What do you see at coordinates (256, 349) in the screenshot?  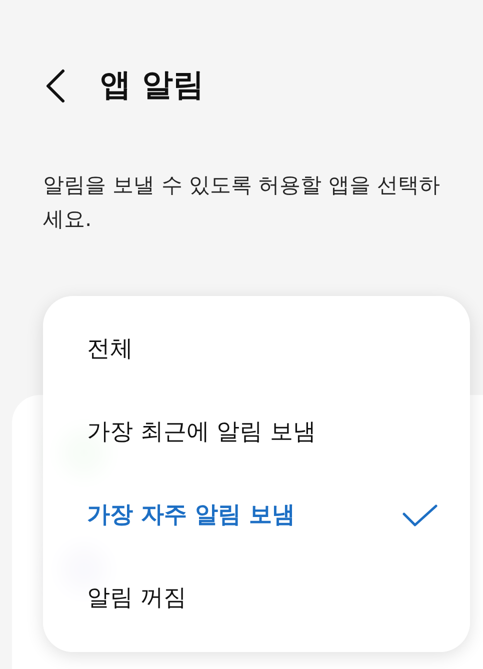 I see `menu-item: 전체` at bounding box center [256, 349].